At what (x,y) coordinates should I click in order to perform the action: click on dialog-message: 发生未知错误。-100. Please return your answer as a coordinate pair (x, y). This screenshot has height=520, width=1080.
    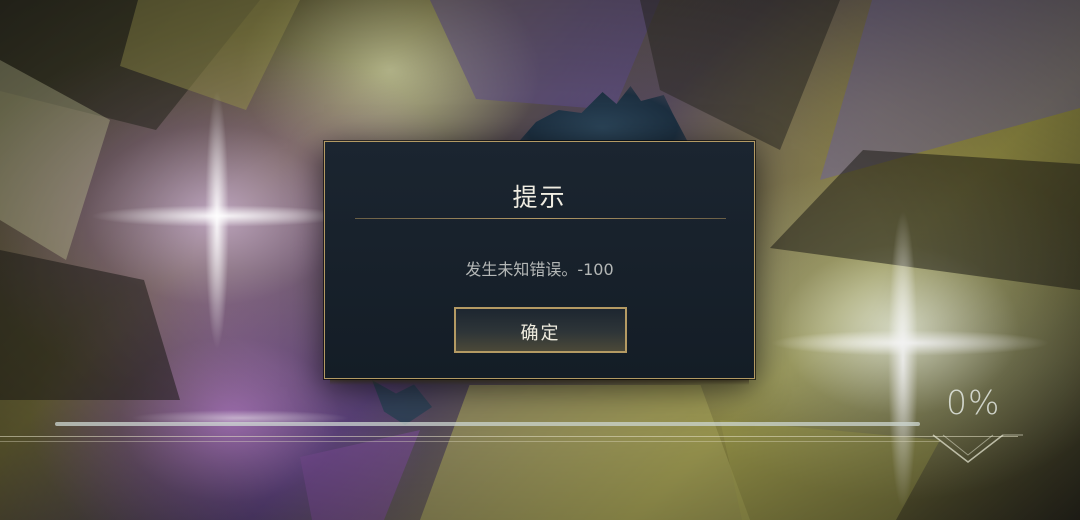
    Looking at the image, I should click on (539, 269).